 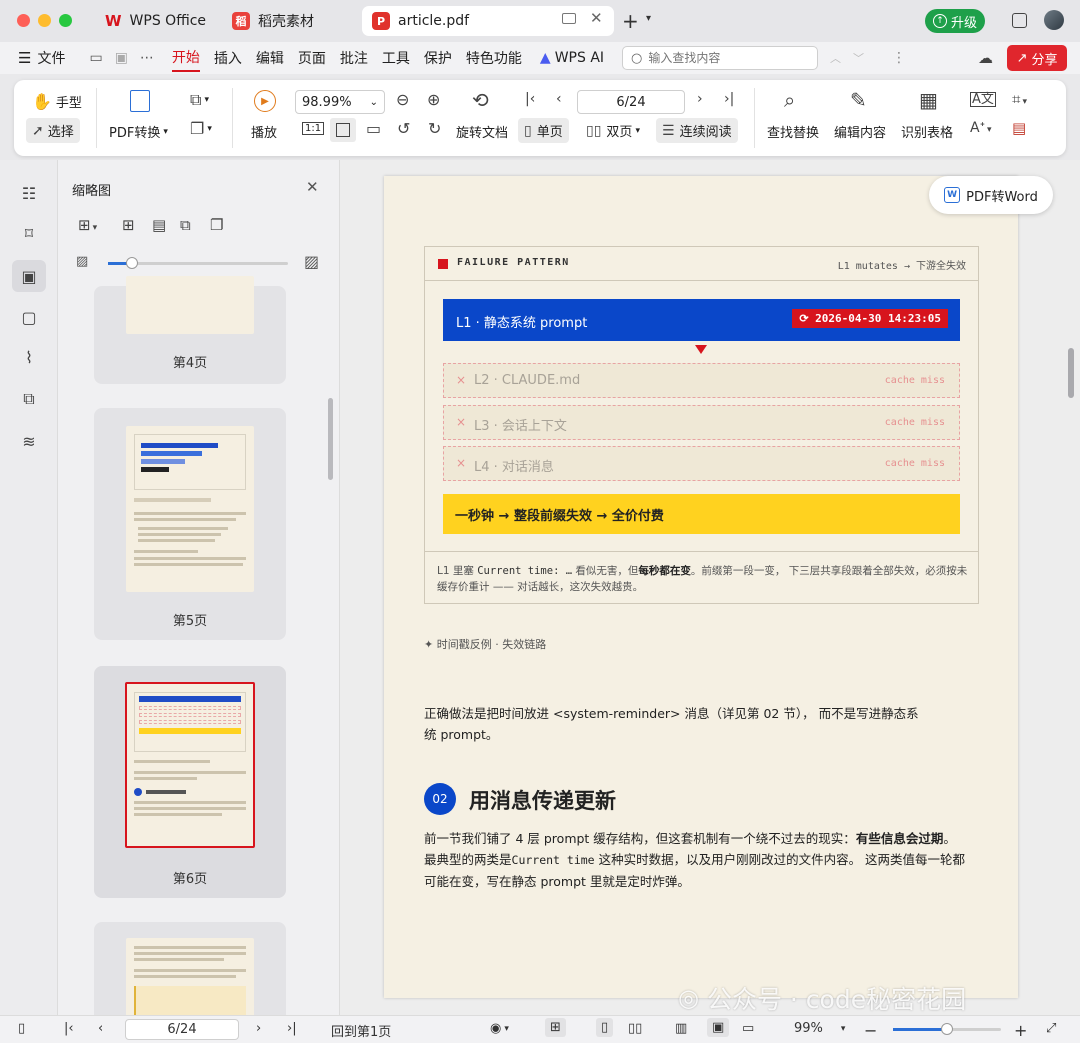 What do you see at coordinates (53, 130) in the screenshot?
I see `select-tool-button: ➚ 选择` at bounding box center [53, 130].